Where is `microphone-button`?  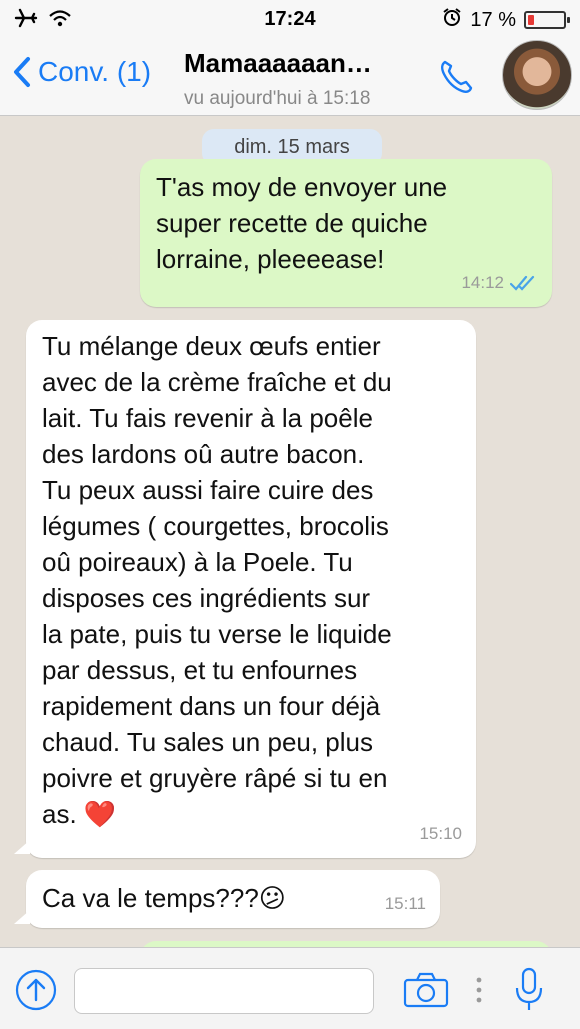 microphone-button is located at coordinates (529, 992).